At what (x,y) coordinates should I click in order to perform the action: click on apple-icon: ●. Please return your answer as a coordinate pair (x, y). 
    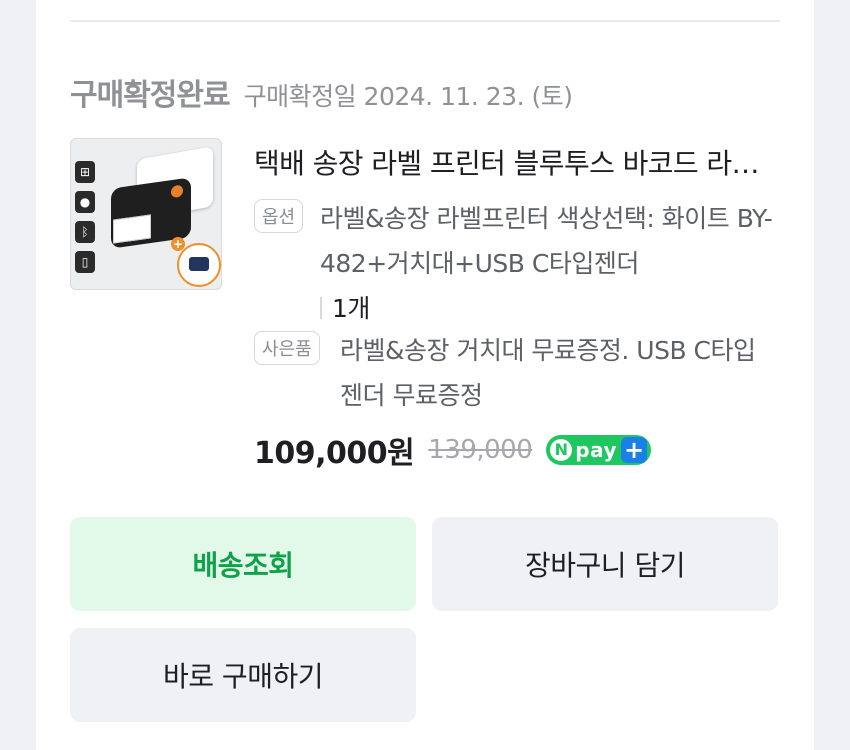
    Looking at the image, I should click on (85, 202).